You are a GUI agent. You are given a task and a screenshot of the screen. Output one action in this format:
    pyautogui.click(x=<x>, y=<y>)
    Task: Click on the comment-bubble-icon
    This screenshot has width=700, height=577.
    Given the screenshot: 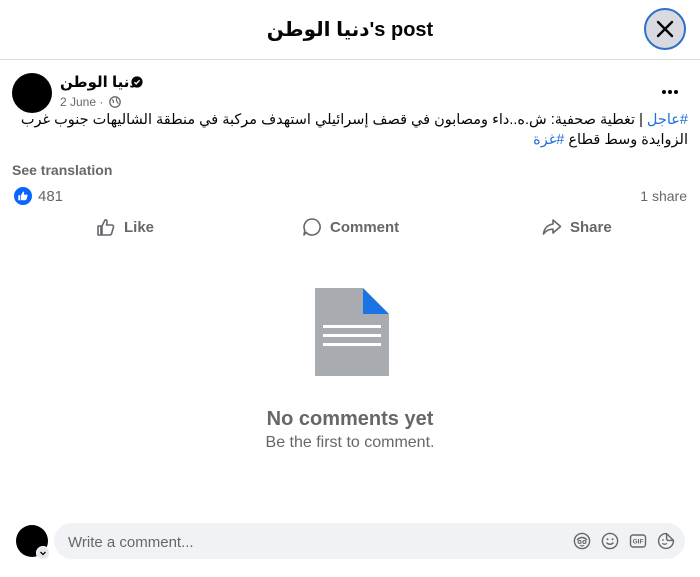 What is the action you would take?
    pyautogui.click(x=312, y=227)
    